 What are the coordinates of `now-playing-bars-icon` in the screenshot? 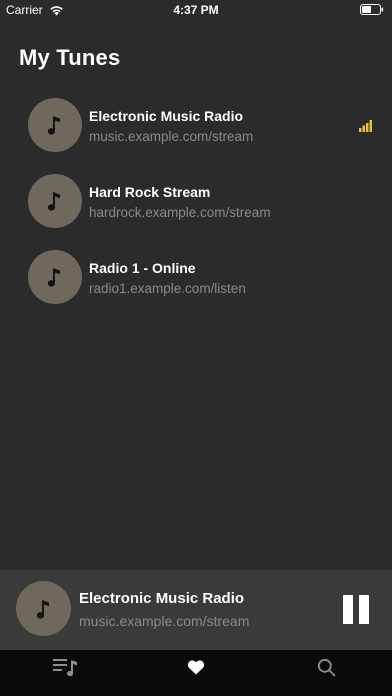 It's located at (365, 126).